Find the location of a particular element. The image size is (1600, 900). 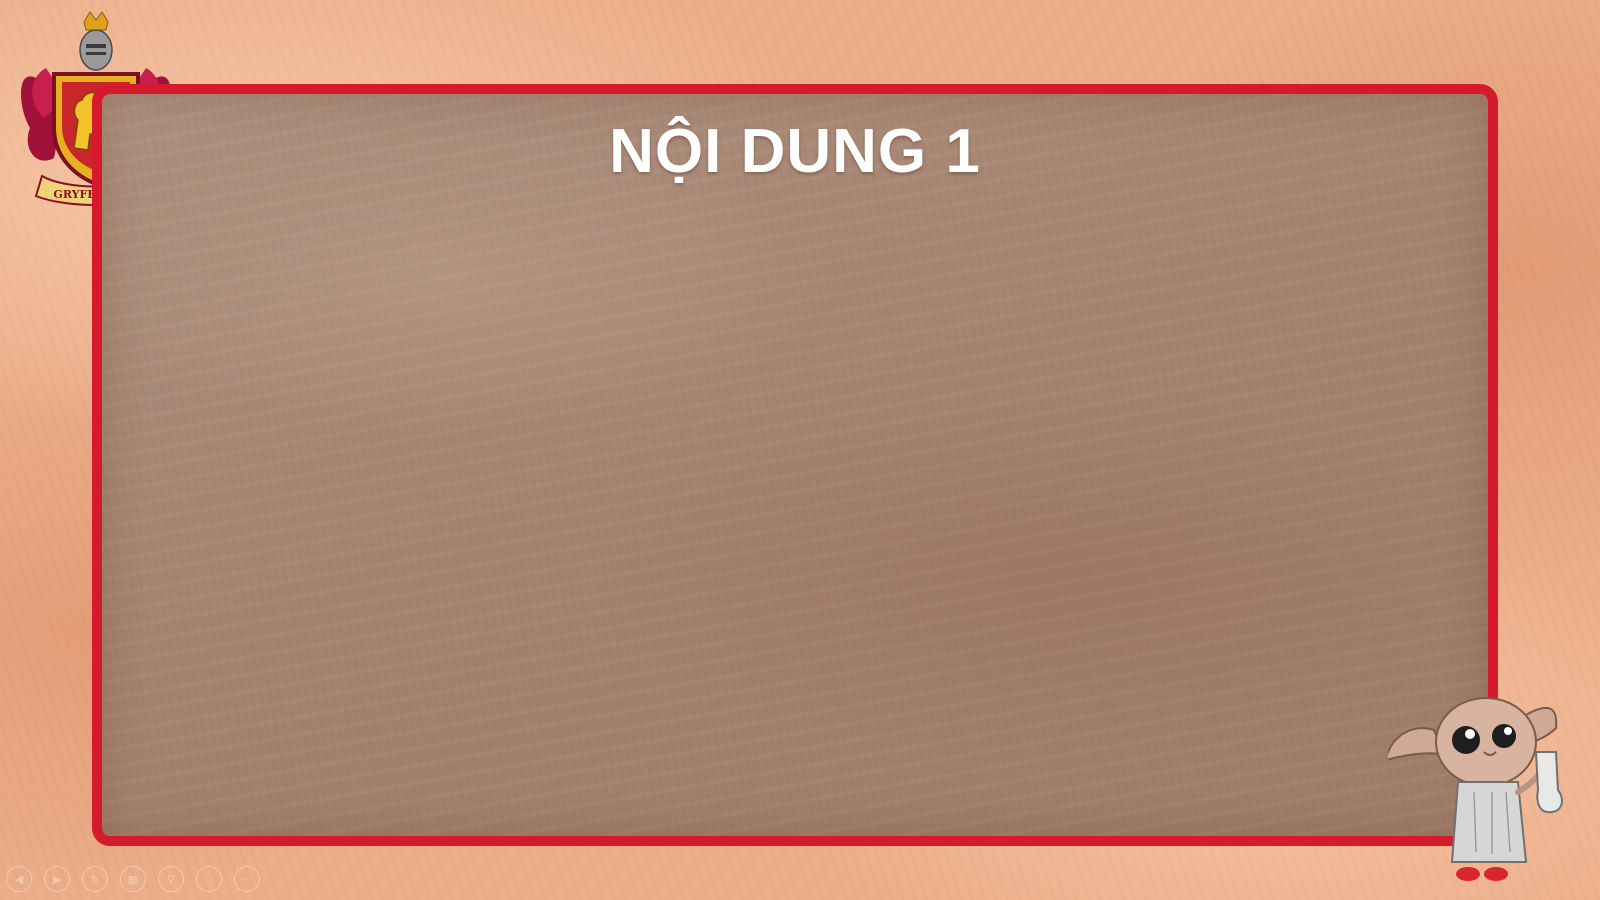

more-options-button: ⋯ is located at coordinates (247, 879).